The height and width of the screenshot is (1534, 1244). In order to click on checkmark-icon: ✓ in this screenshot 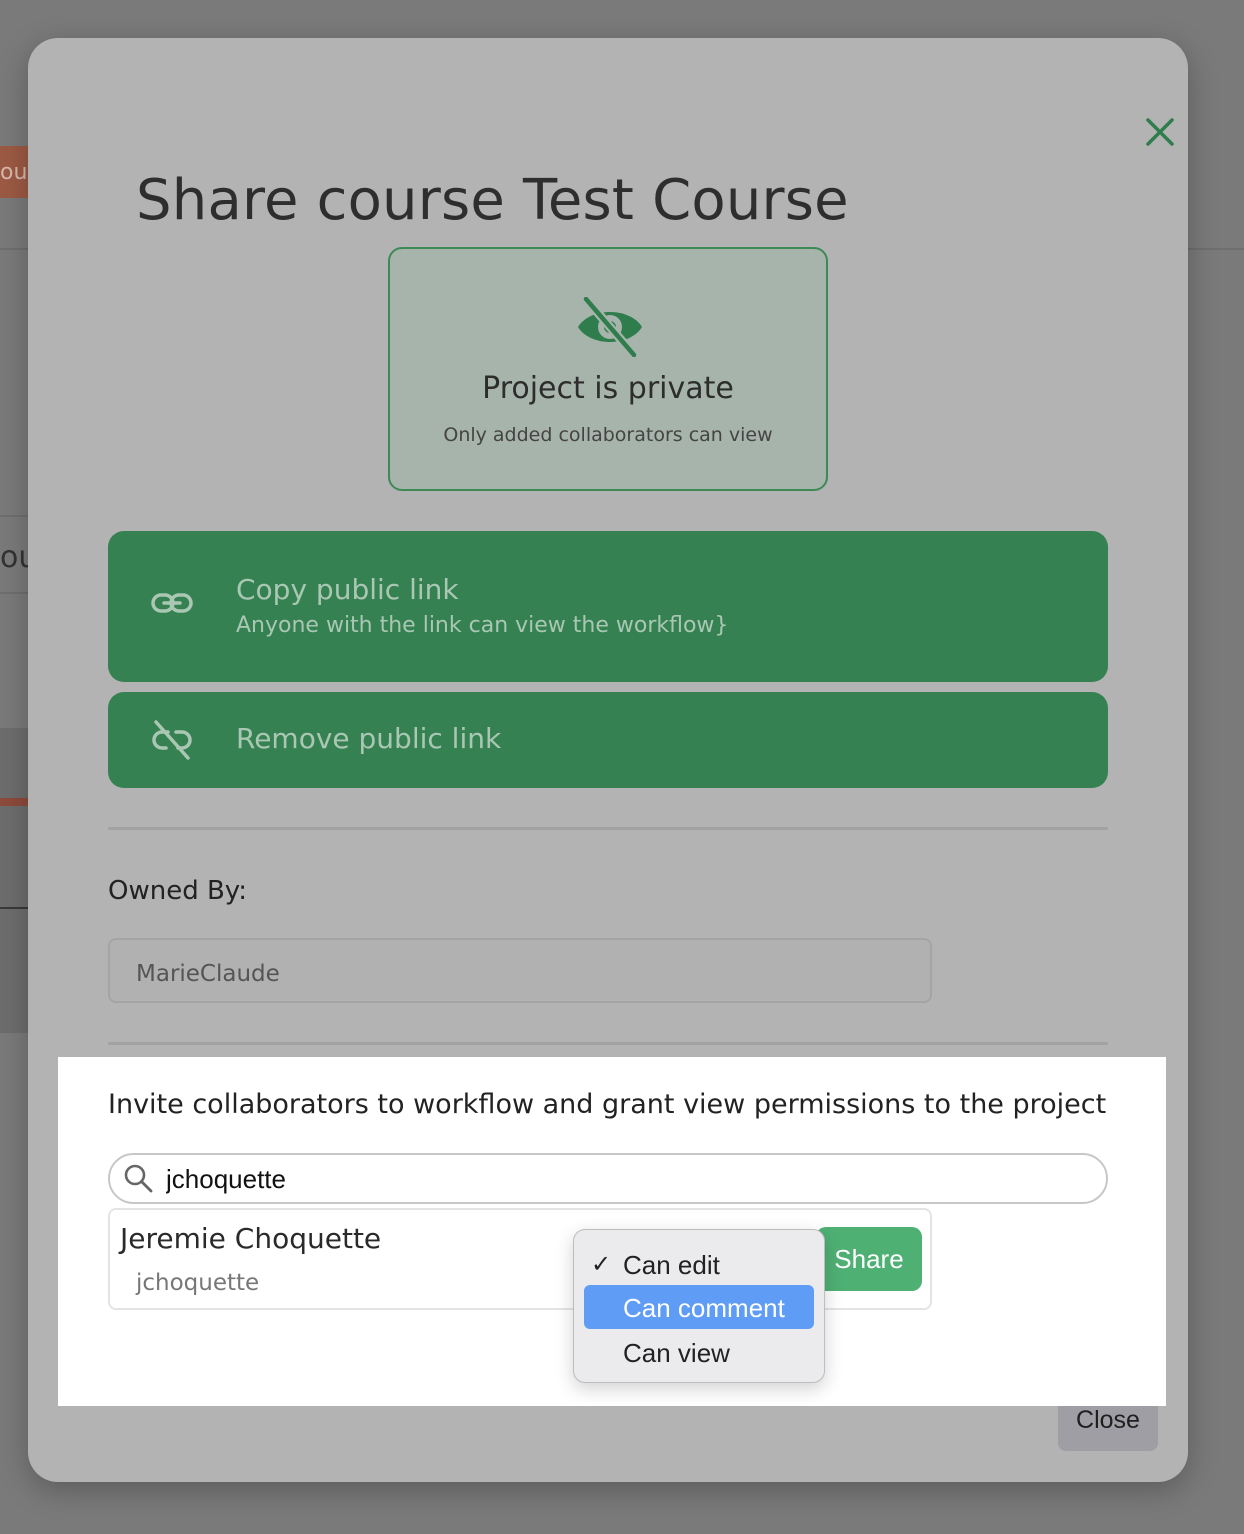, I will do `click(601, 1264)`.